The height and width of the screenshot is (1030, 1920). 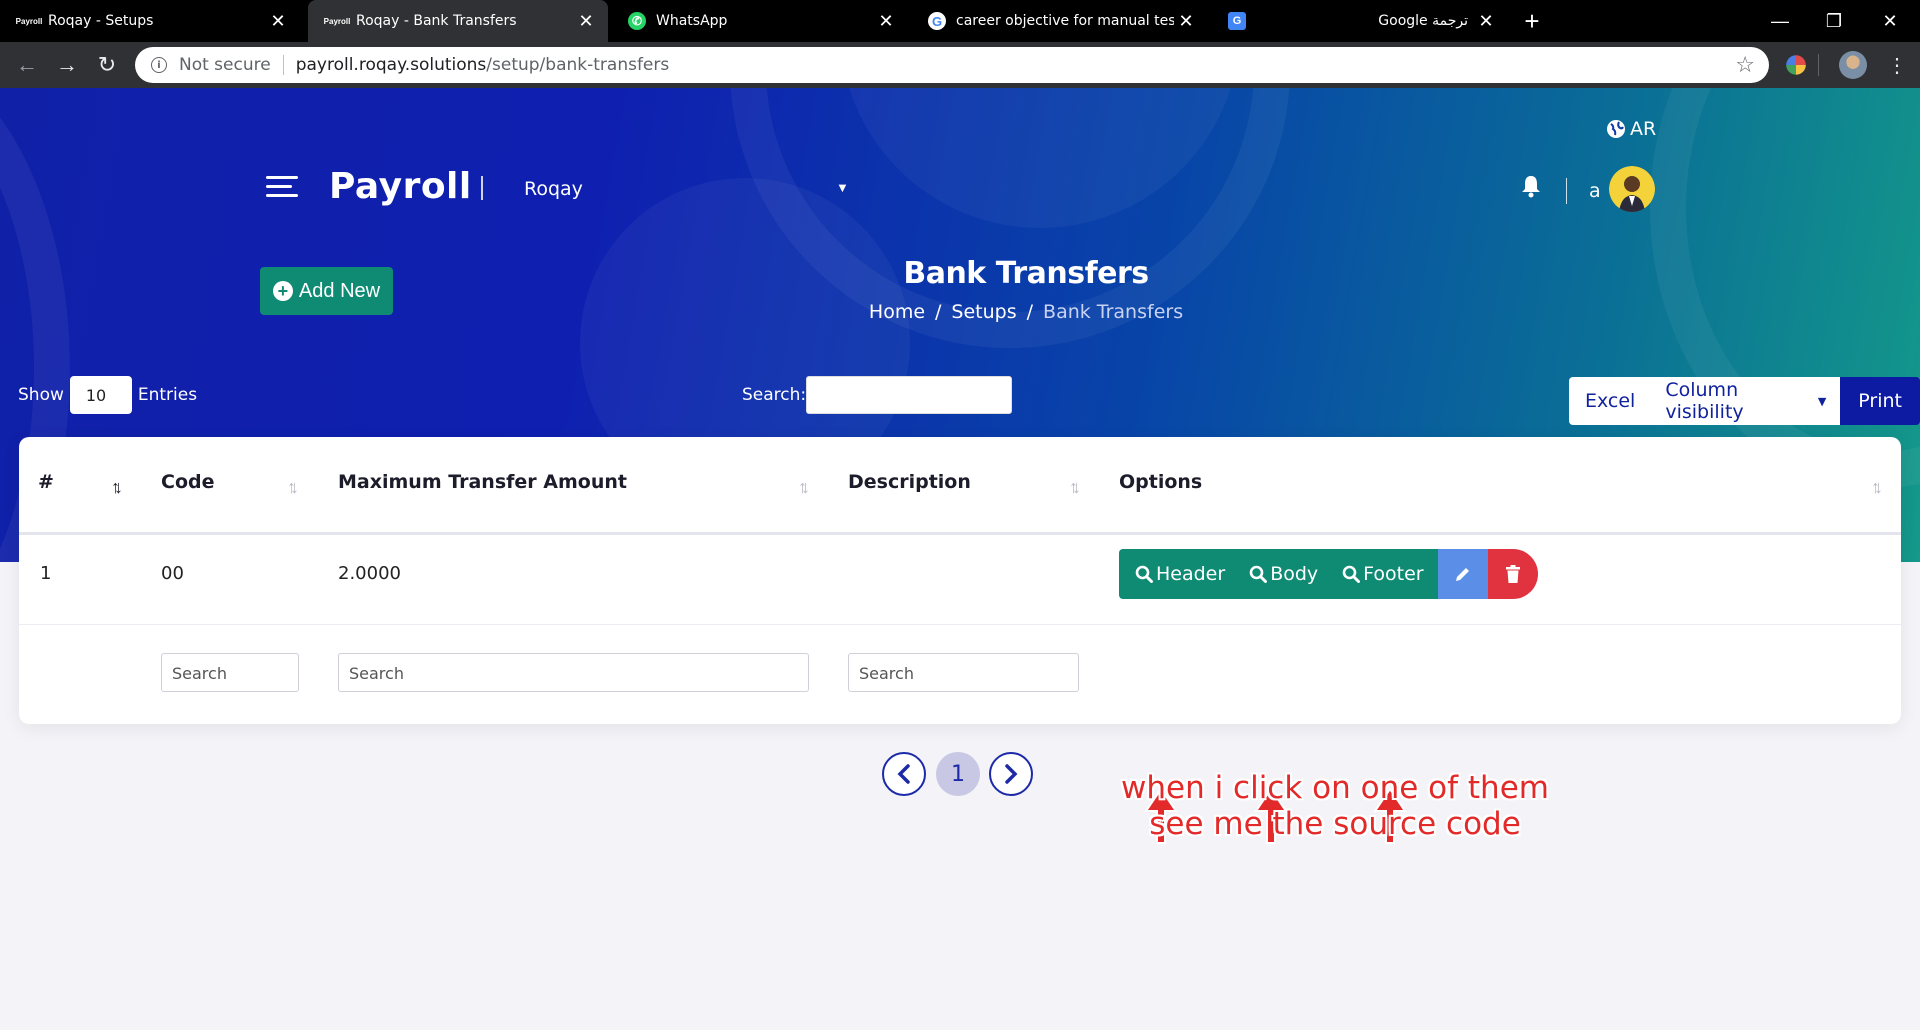 I want to click on column-header-description: Description, so click(x=909, y=482).